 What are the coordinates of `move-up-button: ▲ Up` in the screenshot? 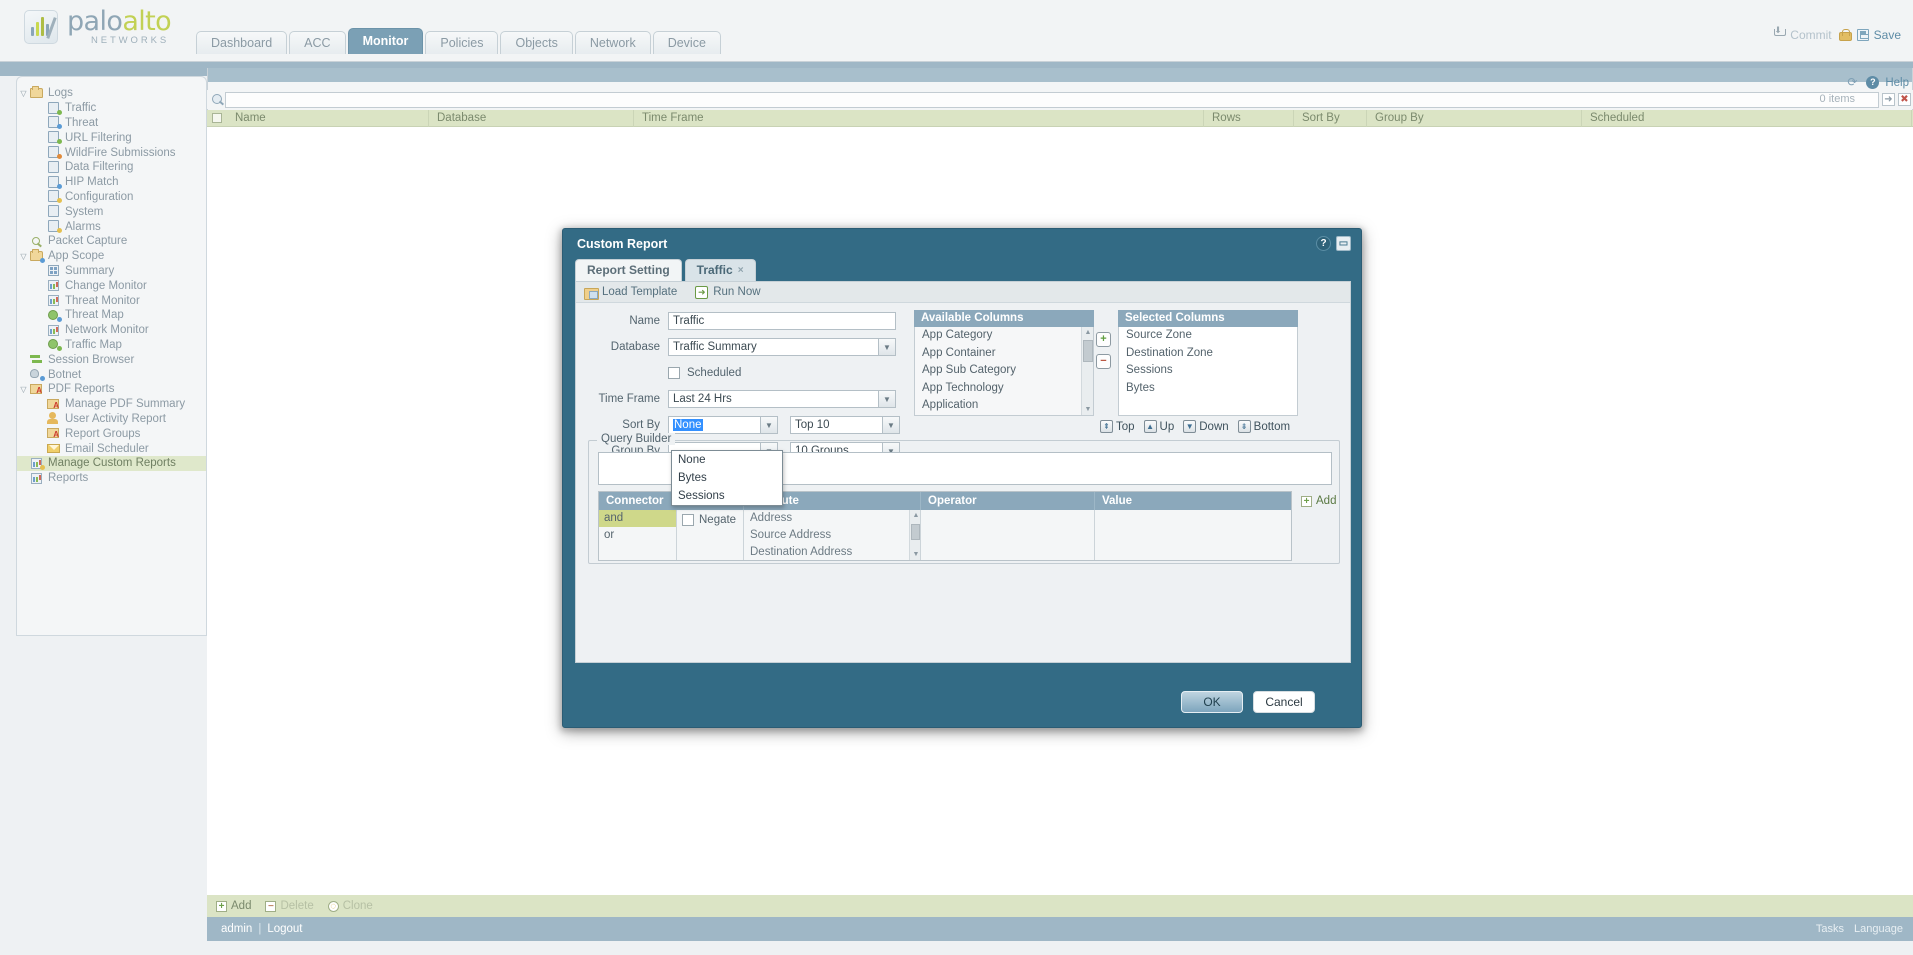 It's located at (1158, 426).